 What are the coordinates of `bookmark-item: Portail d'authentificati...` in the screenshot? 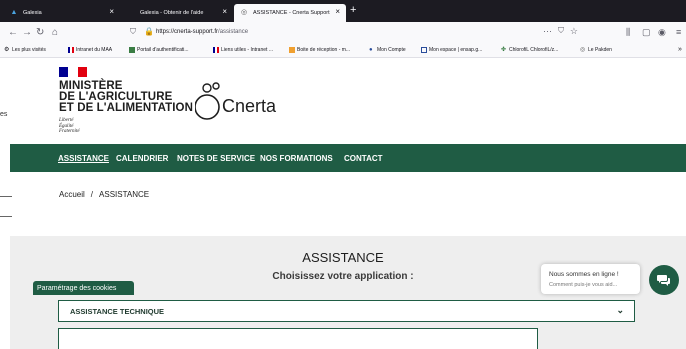 It's located at (159, 50).